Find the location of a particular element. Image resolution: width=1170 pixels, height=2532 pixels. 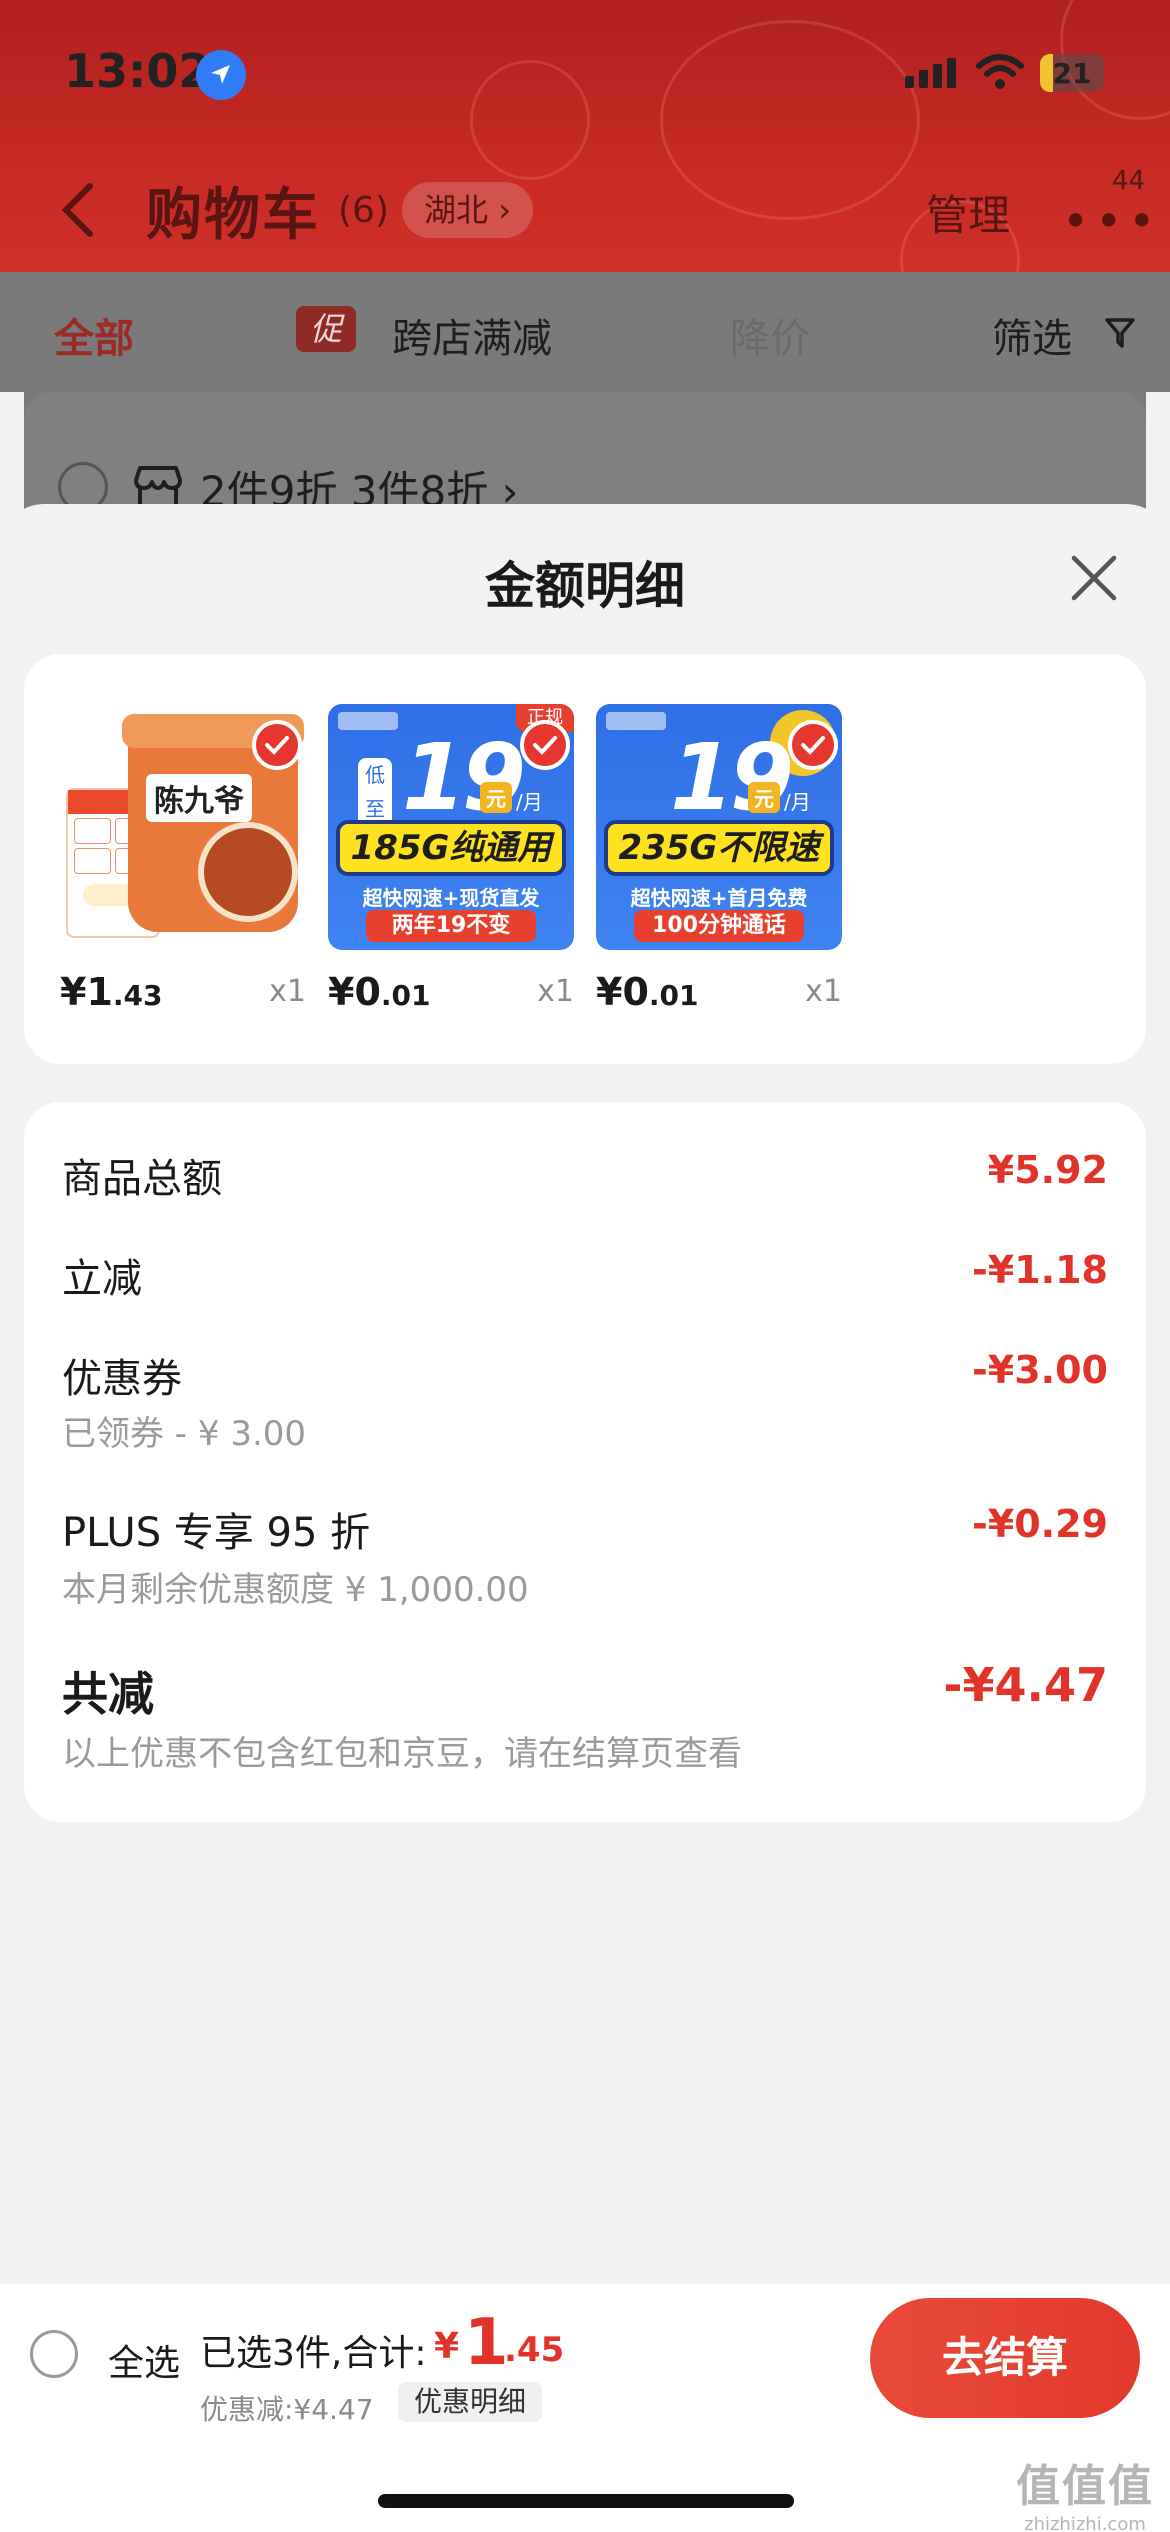

plus-discount-label: PLUS 专享 95 折 is located at coordinates (216, 1533).